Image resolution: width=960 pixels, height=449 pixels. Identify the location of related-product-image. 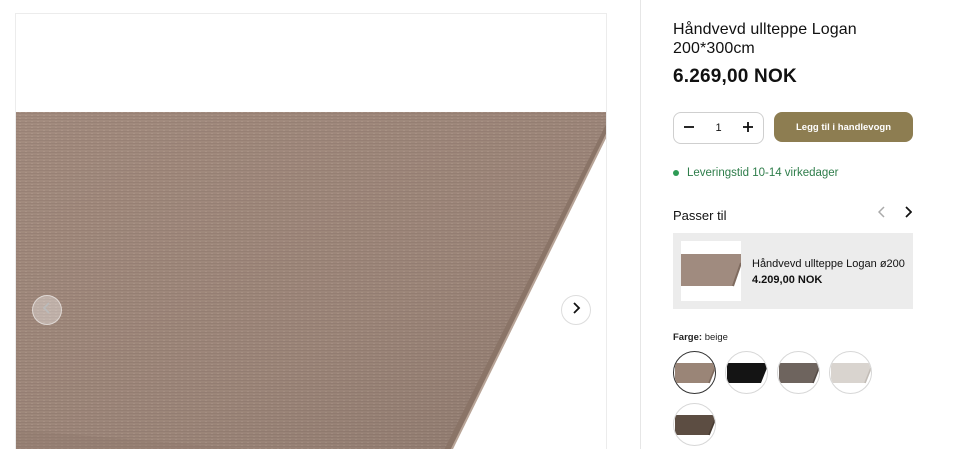
(711, 271).